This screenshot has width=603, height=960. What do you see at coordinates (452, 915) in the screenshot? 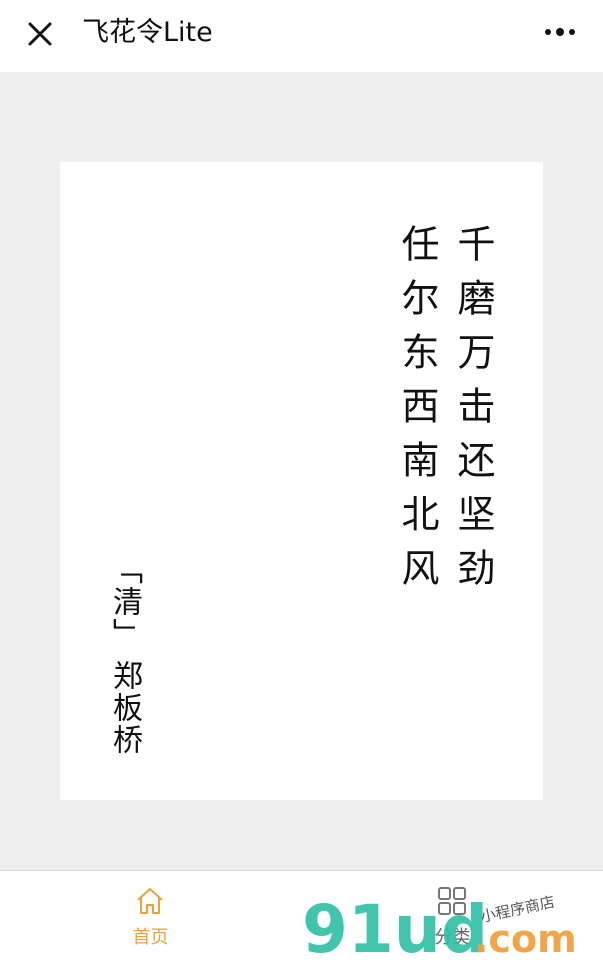
I see `tab-category: 分类` at bounding box center [452, 915].